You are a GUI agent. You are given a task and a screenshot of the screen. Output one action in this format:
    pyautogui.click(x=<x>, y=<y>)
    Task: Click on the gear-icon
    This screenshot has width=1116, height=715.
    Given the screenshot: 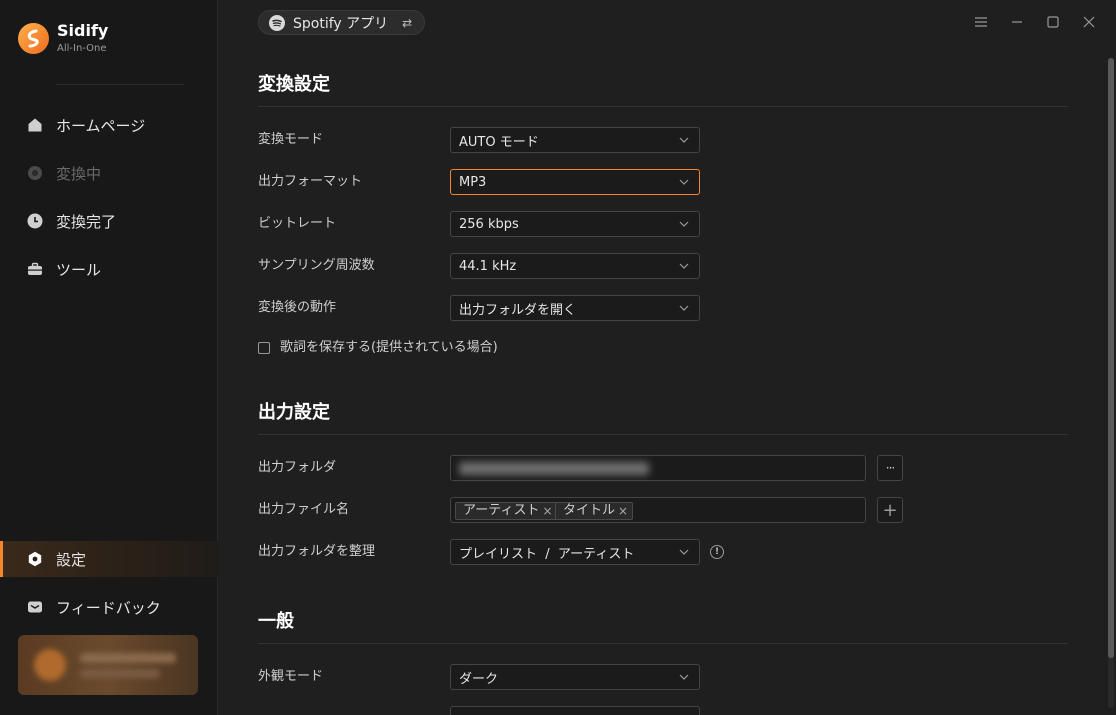 What is the action you would take?
    pyautogui.click(x=35, y=559)
    